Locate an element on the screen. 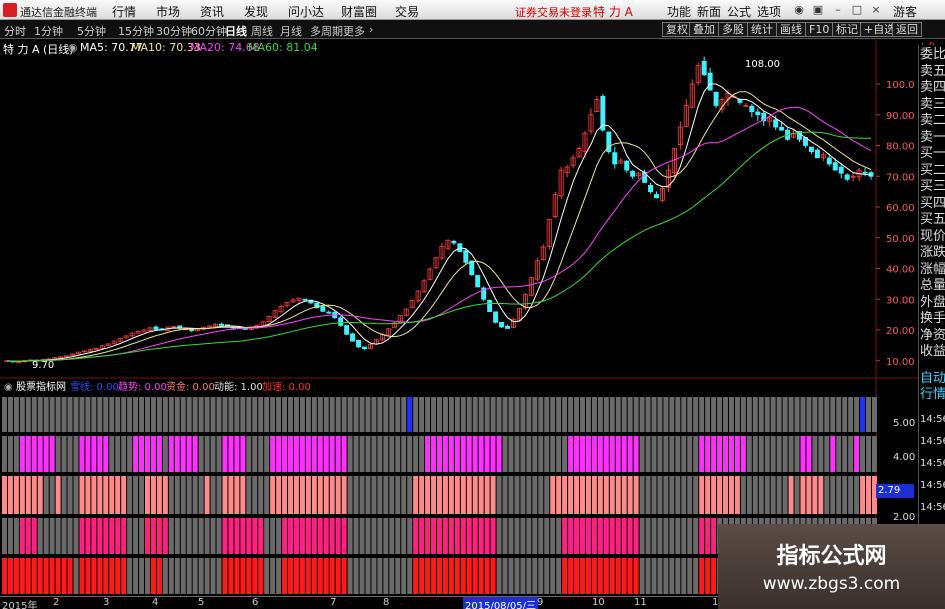 This screenshot has height=609, width=945. btn-statistics: 统计 is located at coordinates (762, 29).